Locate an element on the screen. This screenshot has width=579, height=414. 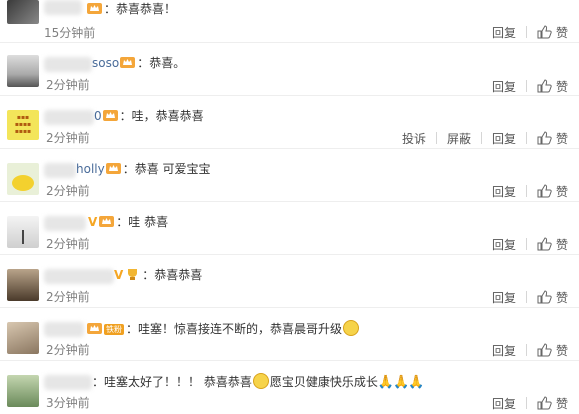
comment-text: ：恭喜 可爱宝宝 is located at coordinates (166, 169).